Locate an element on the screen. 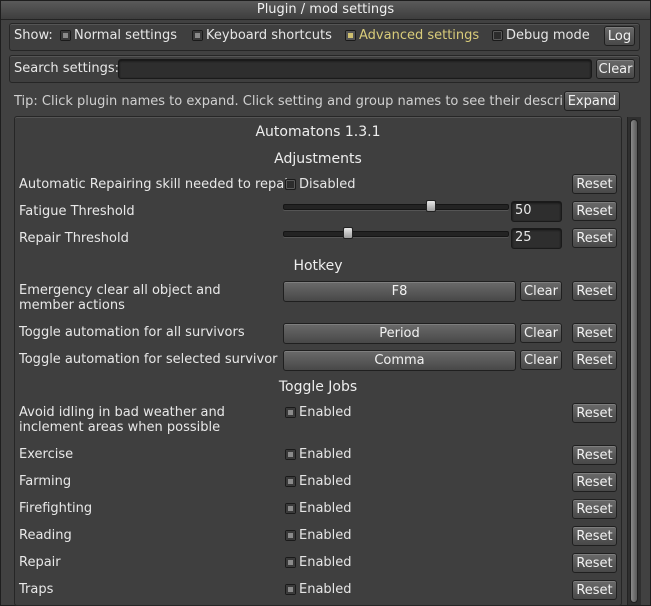 The width and height of the screenshot is (651, 606). debug-mode-label: Debug mode is located at coordinates (548, 35).